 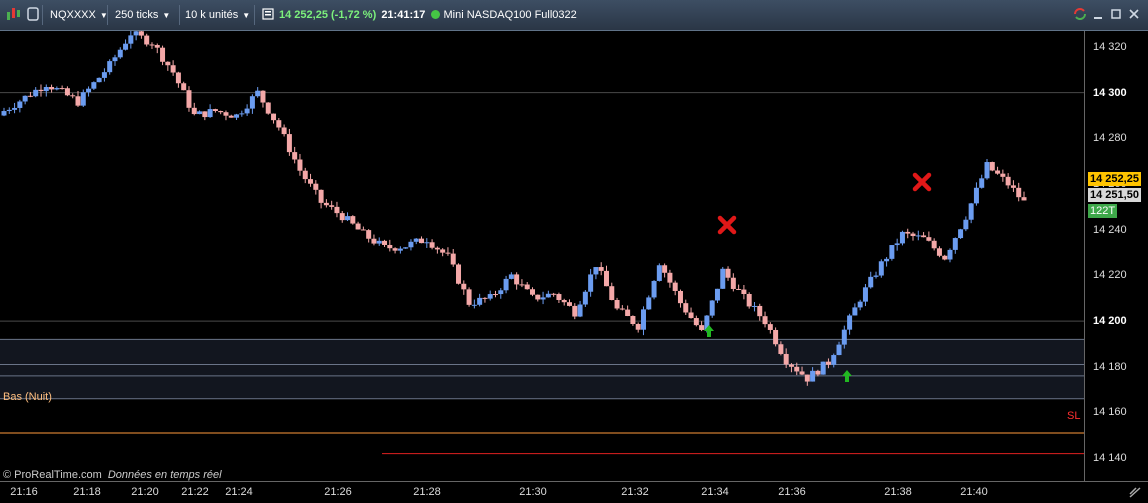 I want to click on price-tick-label: 14 240, so click(x=1110, y=229).